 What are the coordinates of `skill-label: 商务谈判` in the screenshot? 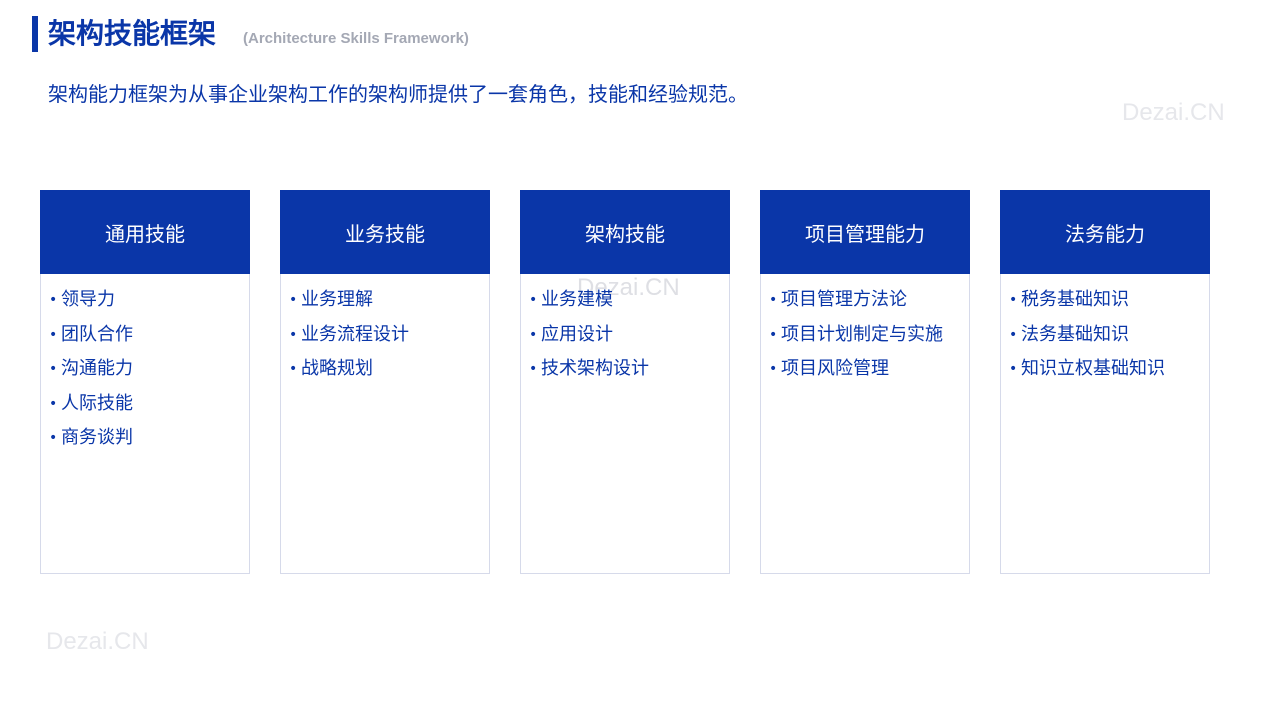 It's located at (97, 438).